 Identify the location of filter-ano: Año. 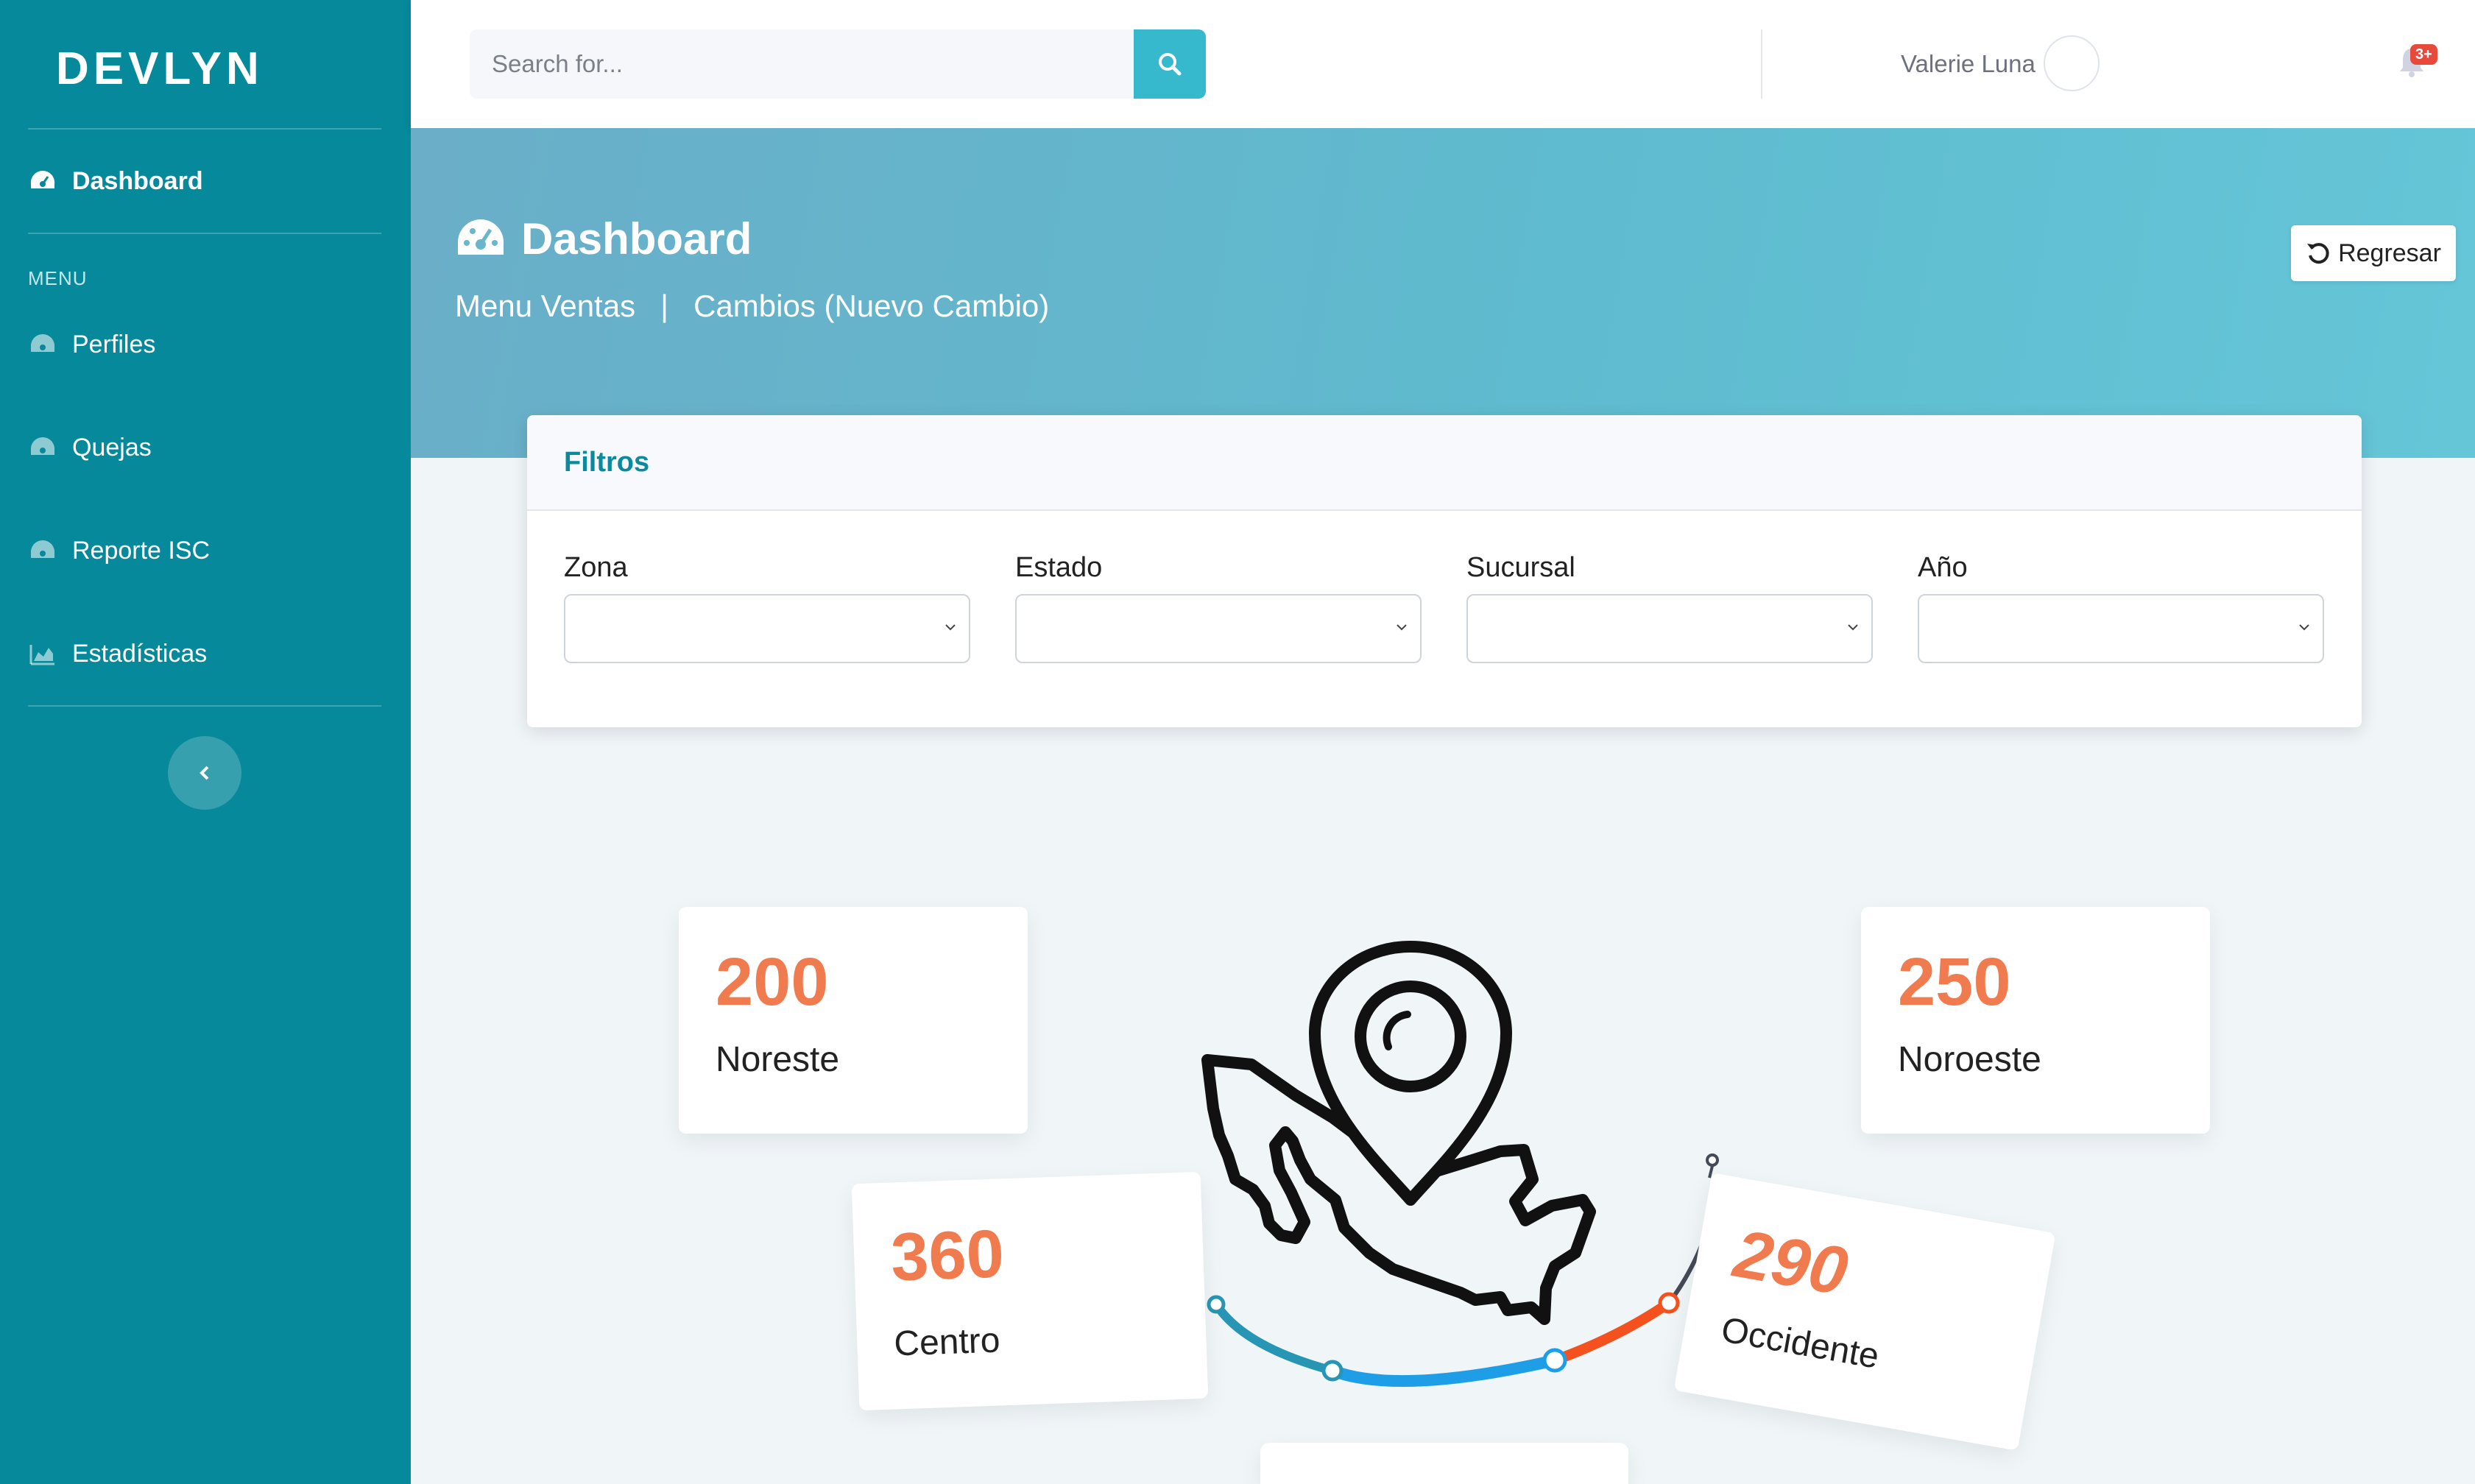
(2121, 607).